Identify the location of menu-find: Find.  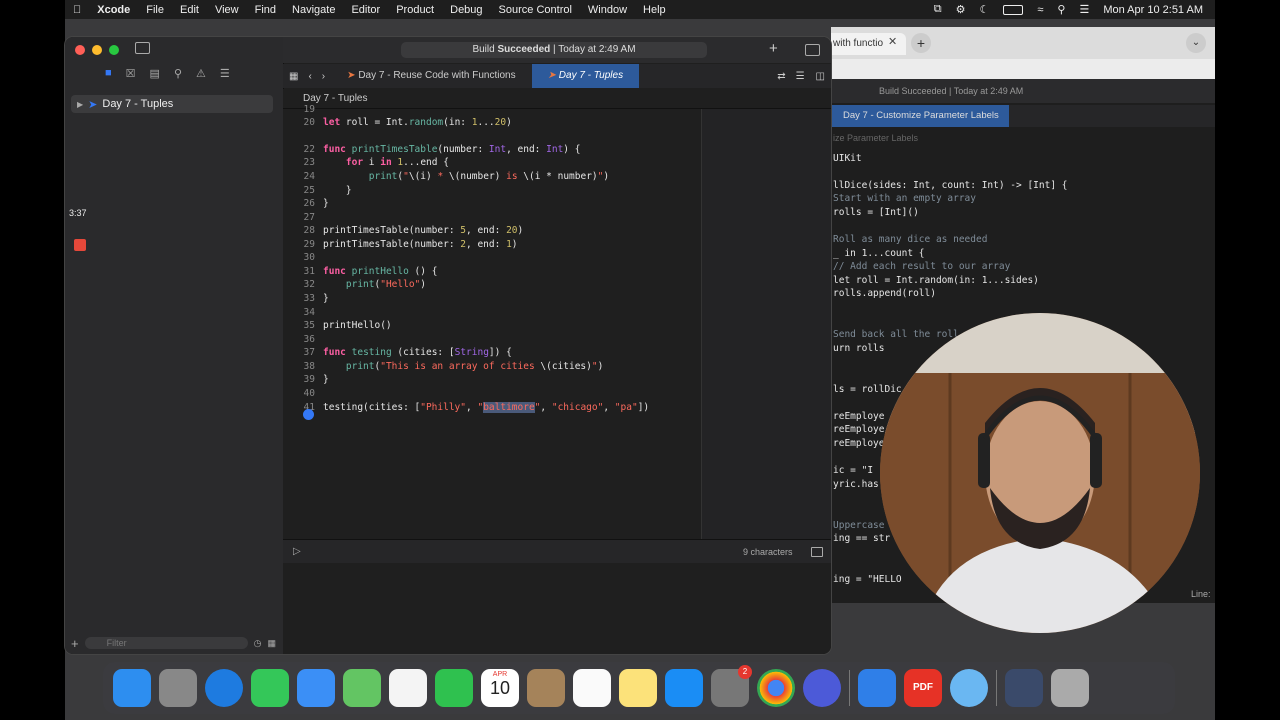
(265, 10).